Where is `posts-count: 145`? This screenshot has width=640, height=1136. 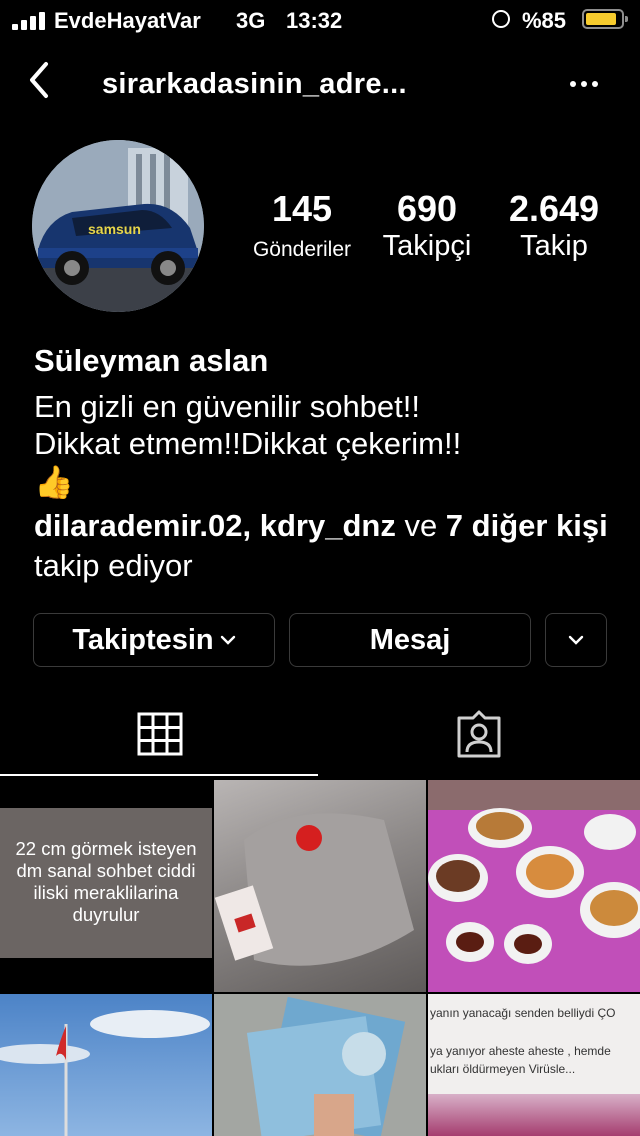 posts-count: 145 is located at coordinates (302, 208).